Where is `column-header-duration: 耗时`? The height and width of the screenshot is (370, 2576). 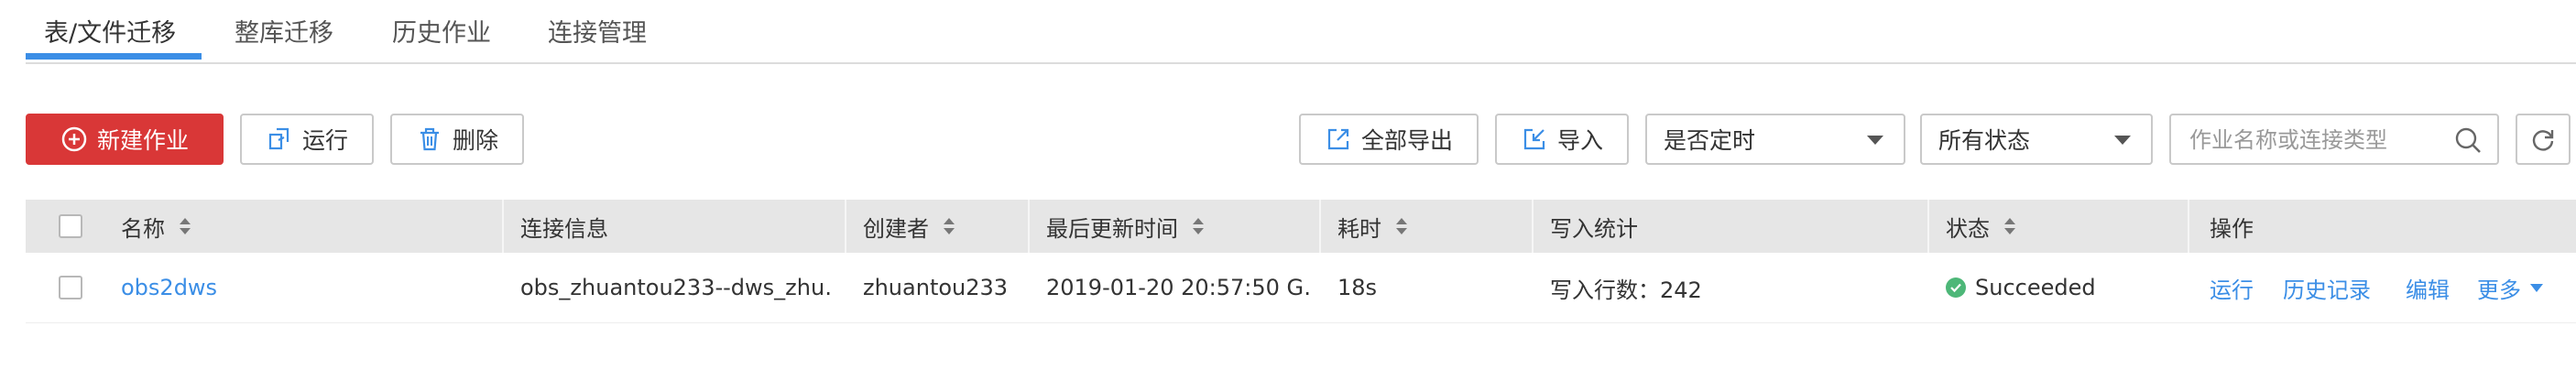
column-header-duration: 耗时 is located at coordinates (1372, 226).